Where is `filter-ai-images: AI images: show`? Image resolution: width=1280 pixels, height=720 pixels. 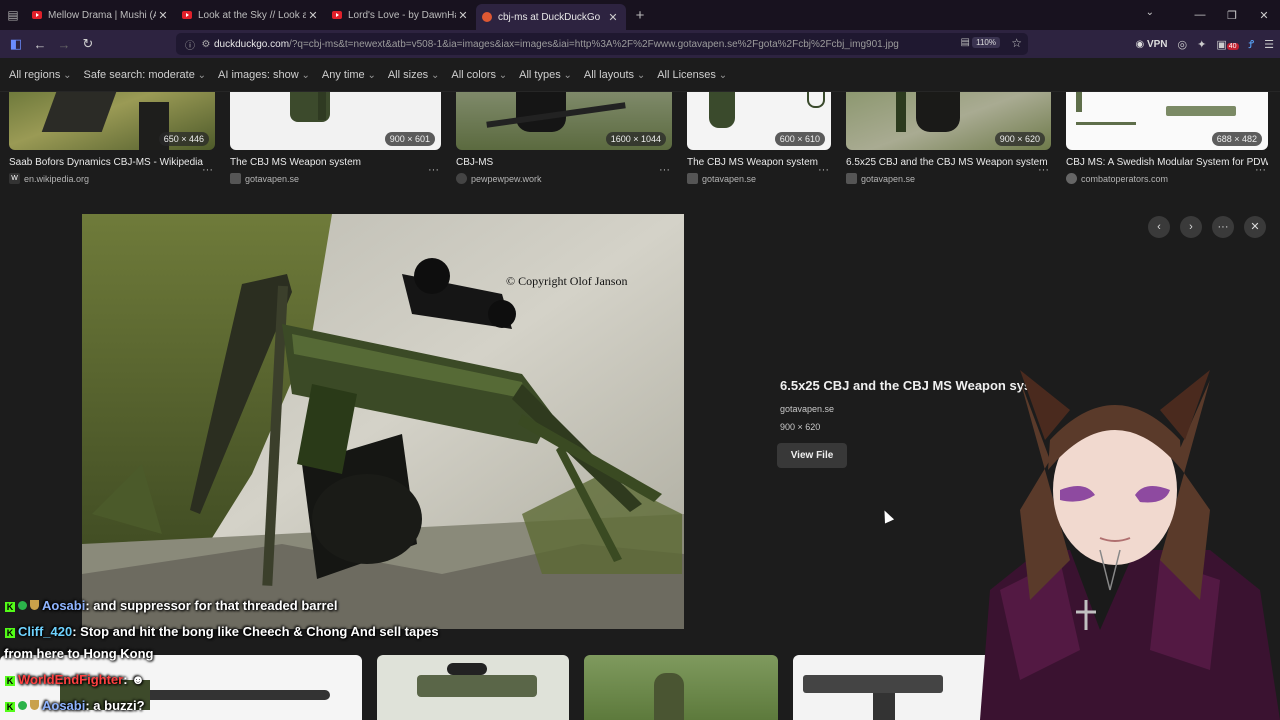
filter-ai-images: AI images: show is located at coordinates (264, 75).